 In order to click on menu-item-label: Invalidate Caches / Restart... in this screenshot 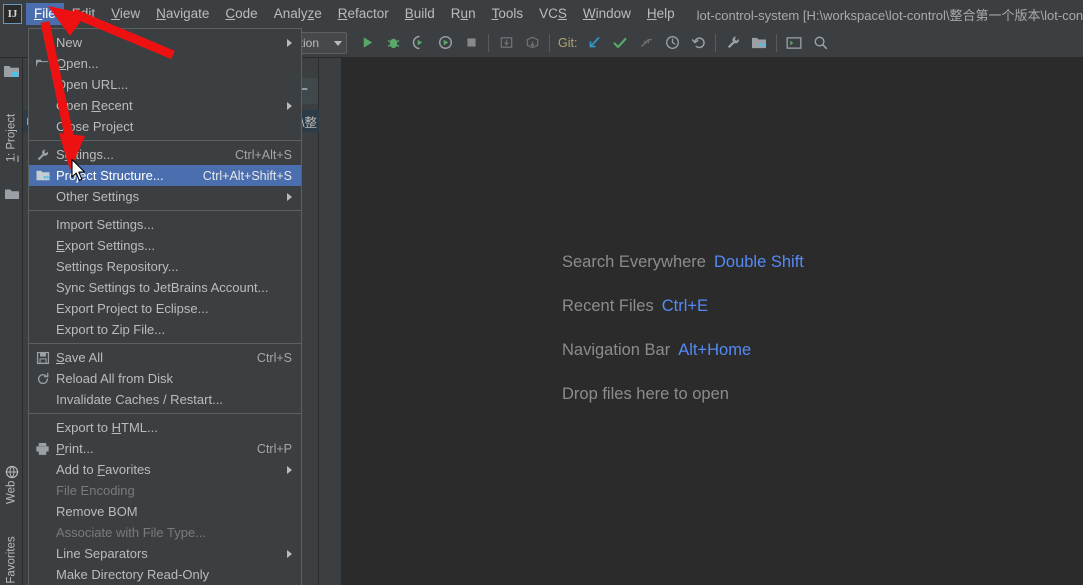, I will do `click(139, 399)`.